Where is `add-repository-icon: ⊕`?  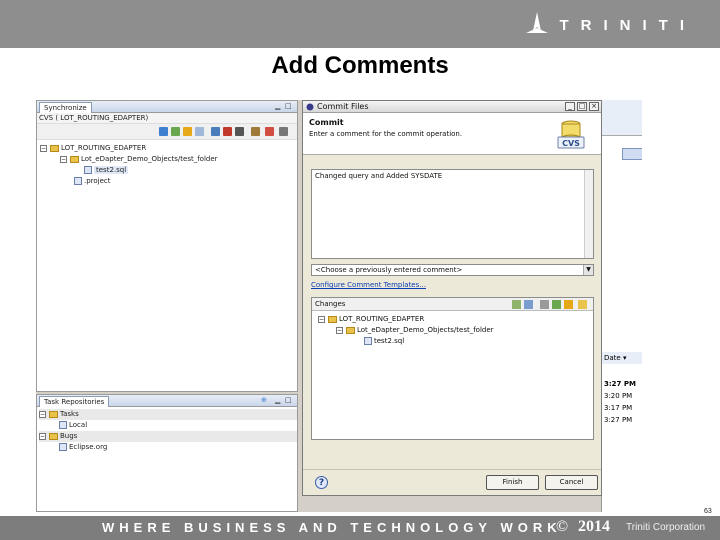
add-repository-icon: ⊕ is located at coordinates (265, 400).